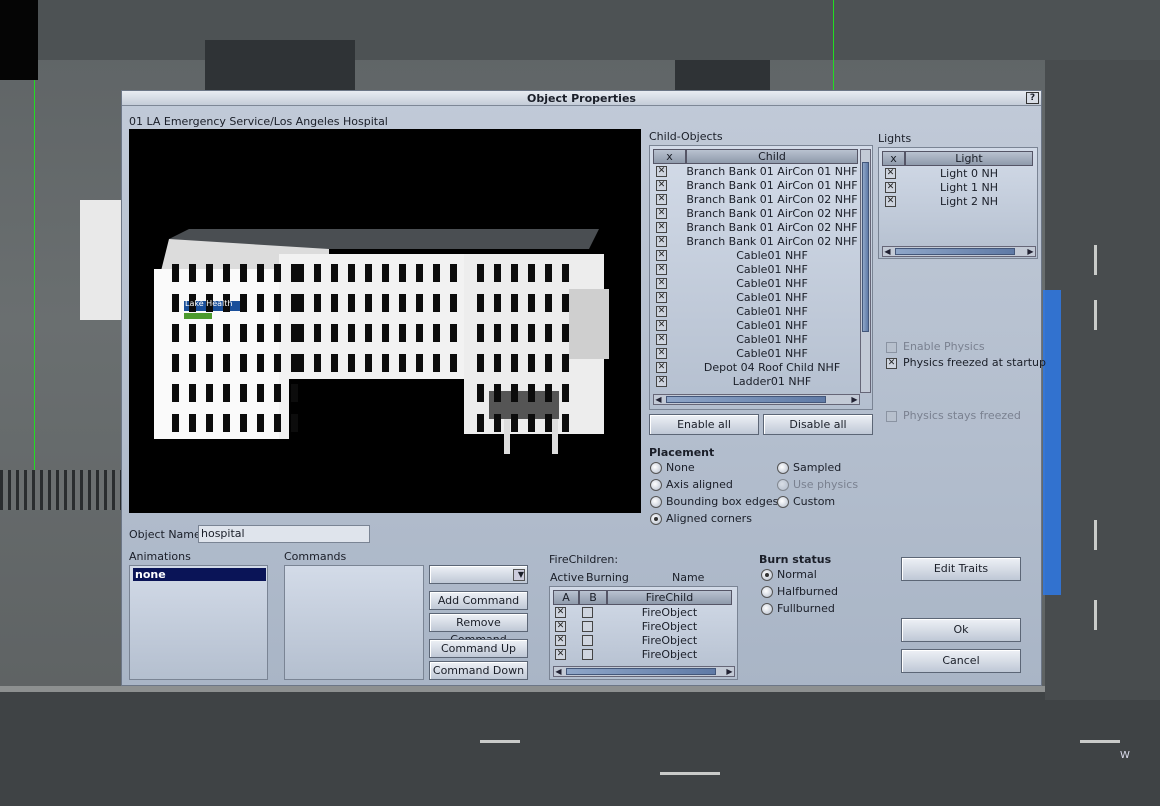  I want to click on child-hscroll: ◀ ▶, so click(756, 399).